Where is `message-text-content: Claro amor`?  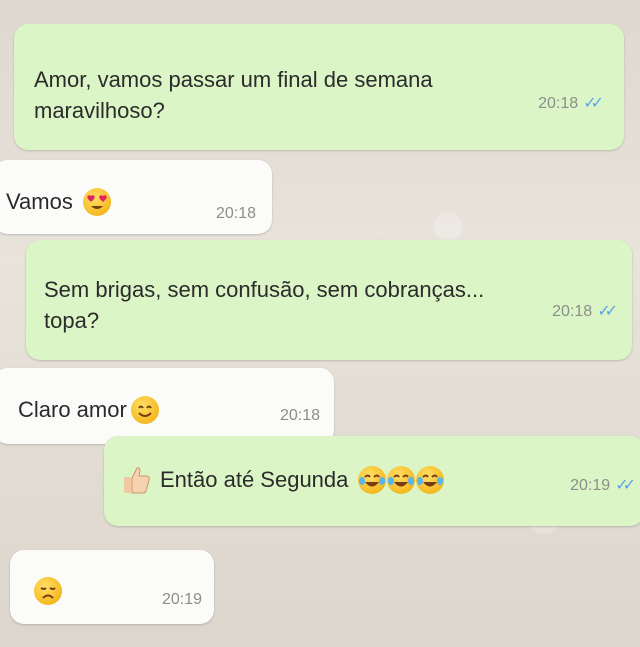 message-text-content: Claro amor is located at coordinates (72, 409).